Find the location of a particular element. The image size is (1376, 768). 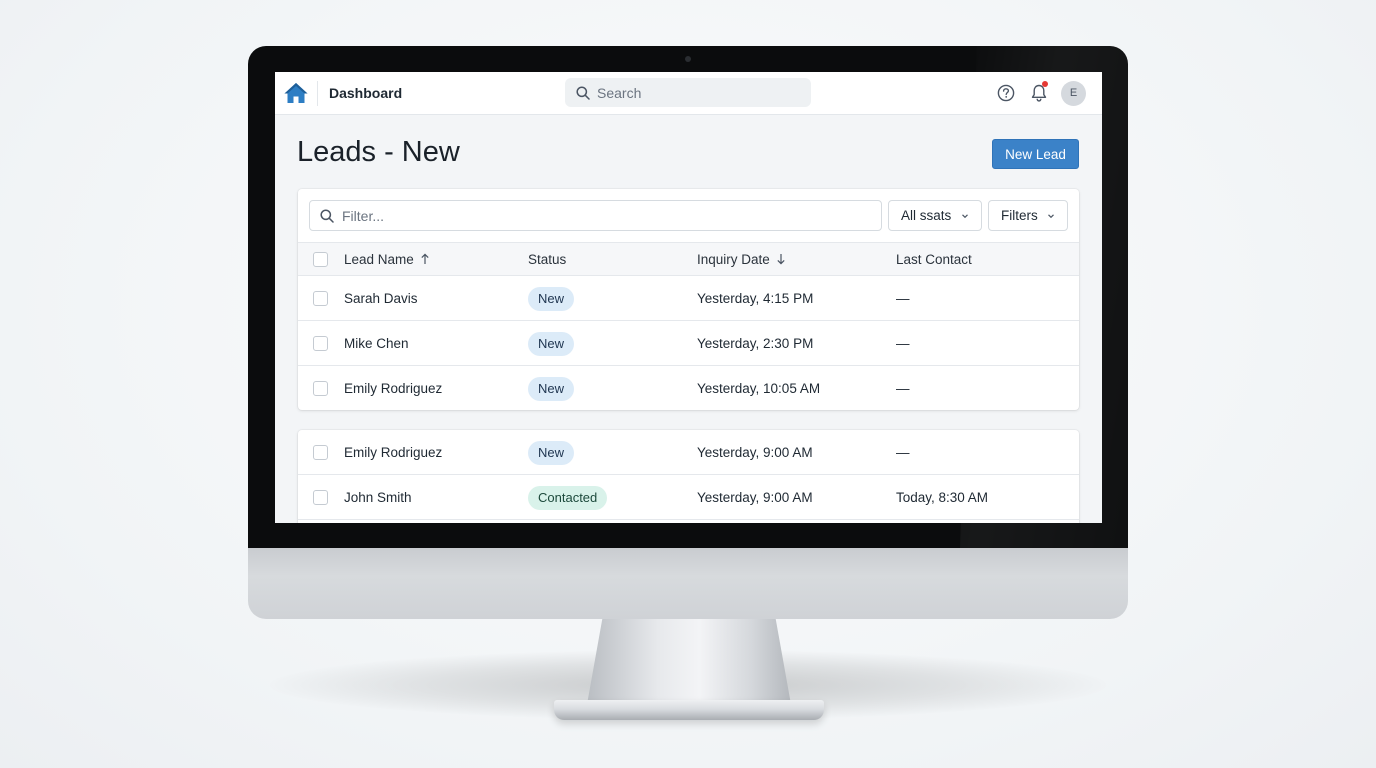

help-icon is located at coordinates (1006, 93).